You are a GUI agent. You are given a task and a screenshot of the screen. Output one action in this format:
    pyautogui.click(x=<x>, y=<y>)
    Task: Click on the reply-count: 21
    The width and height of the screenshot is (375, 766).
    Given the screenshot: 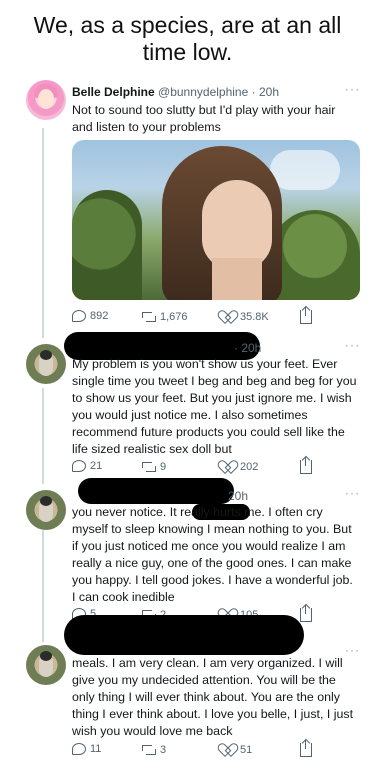 What is the action you would take?
    pyautogui.click(x=96, y=466)
    